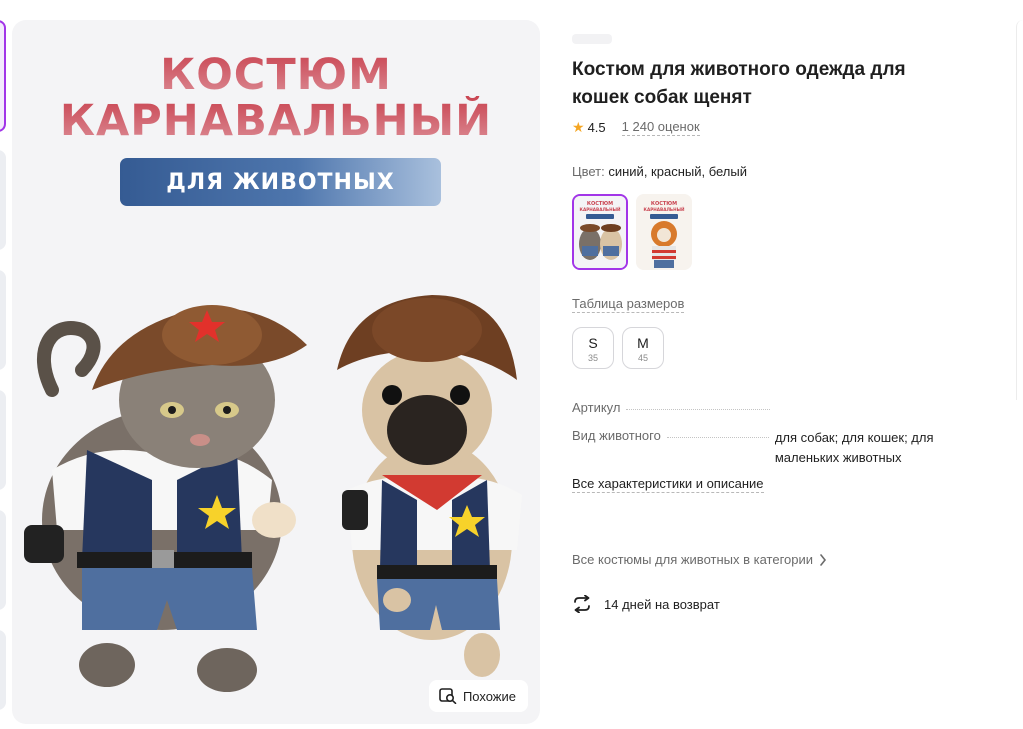  Describe the element at coordinates (489, 696) in the screenshot. I see `similar-products-label: Похожие` at that location.